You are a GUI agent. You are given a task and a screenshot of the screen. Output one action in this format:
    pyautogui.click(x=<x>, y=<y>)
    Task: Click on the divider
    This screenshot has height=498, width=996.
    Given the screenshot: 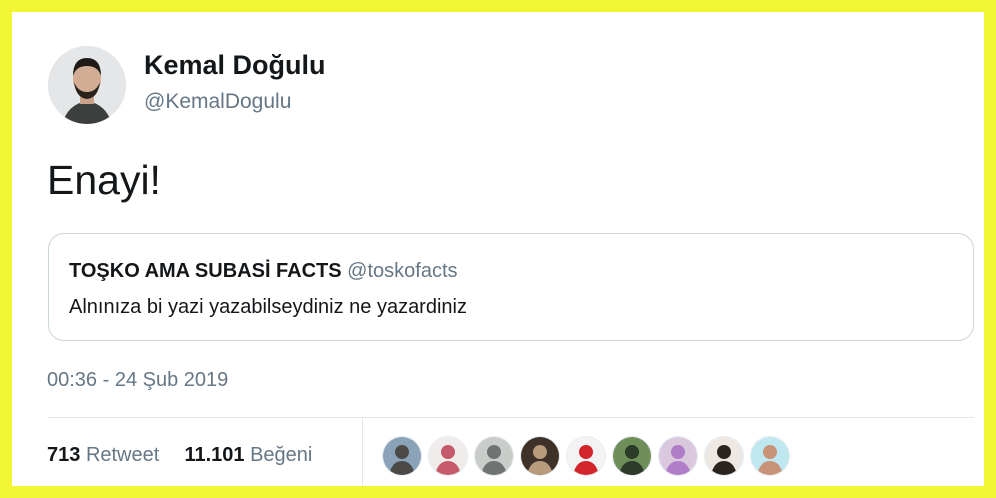 What is the action you would take?
    pyautogui.click(x=511, y=417)
    